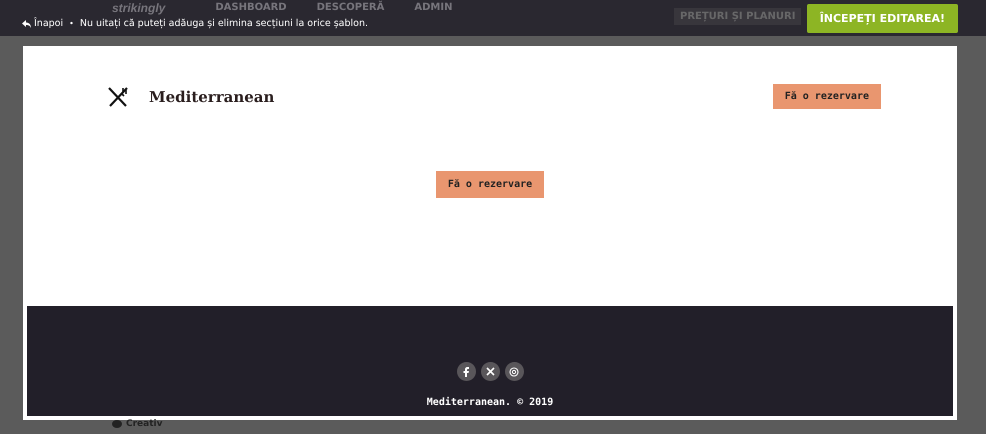 The height and width of the screenshot is (434, 986). I want to click on brand-name: Mediterranean, so click(211, 97).